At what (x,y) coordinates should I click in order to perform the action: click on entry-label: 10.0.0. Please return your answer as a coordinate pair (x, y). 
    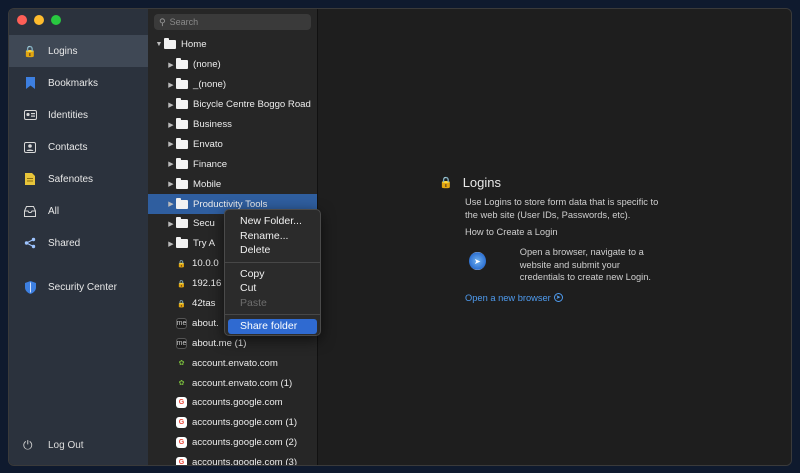
    Looking at the image, I should click on (205, 264).